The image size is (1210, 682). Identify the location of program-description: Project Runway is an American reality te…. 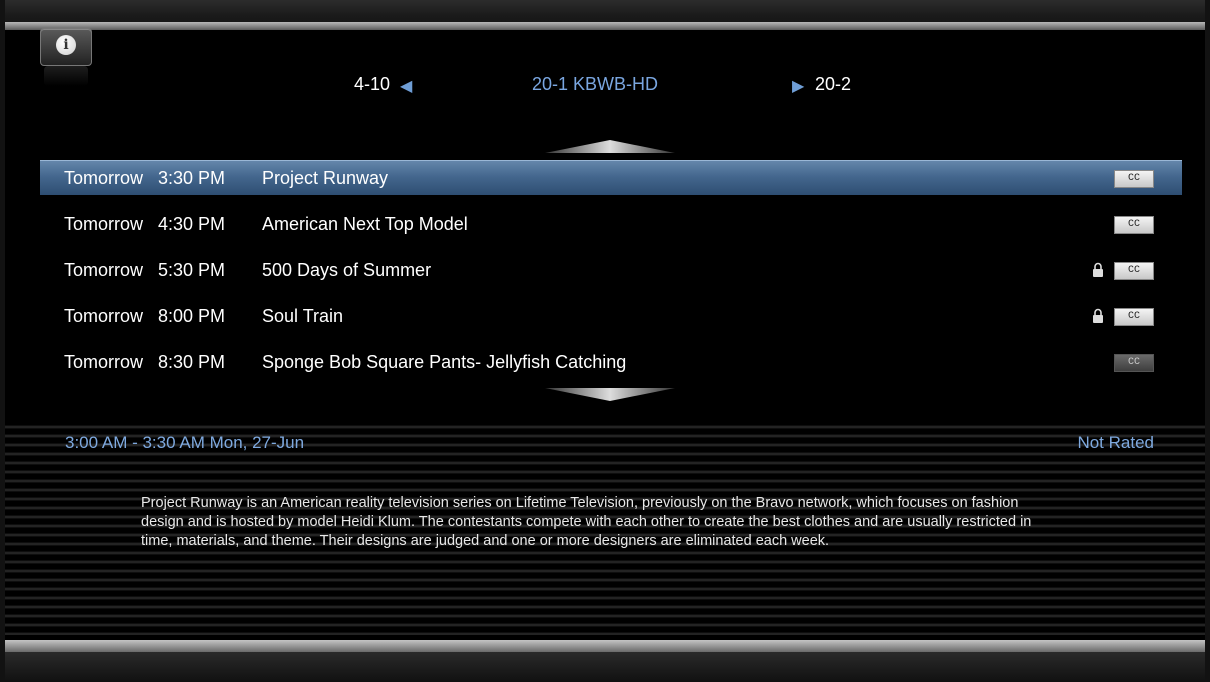
(586, 522).